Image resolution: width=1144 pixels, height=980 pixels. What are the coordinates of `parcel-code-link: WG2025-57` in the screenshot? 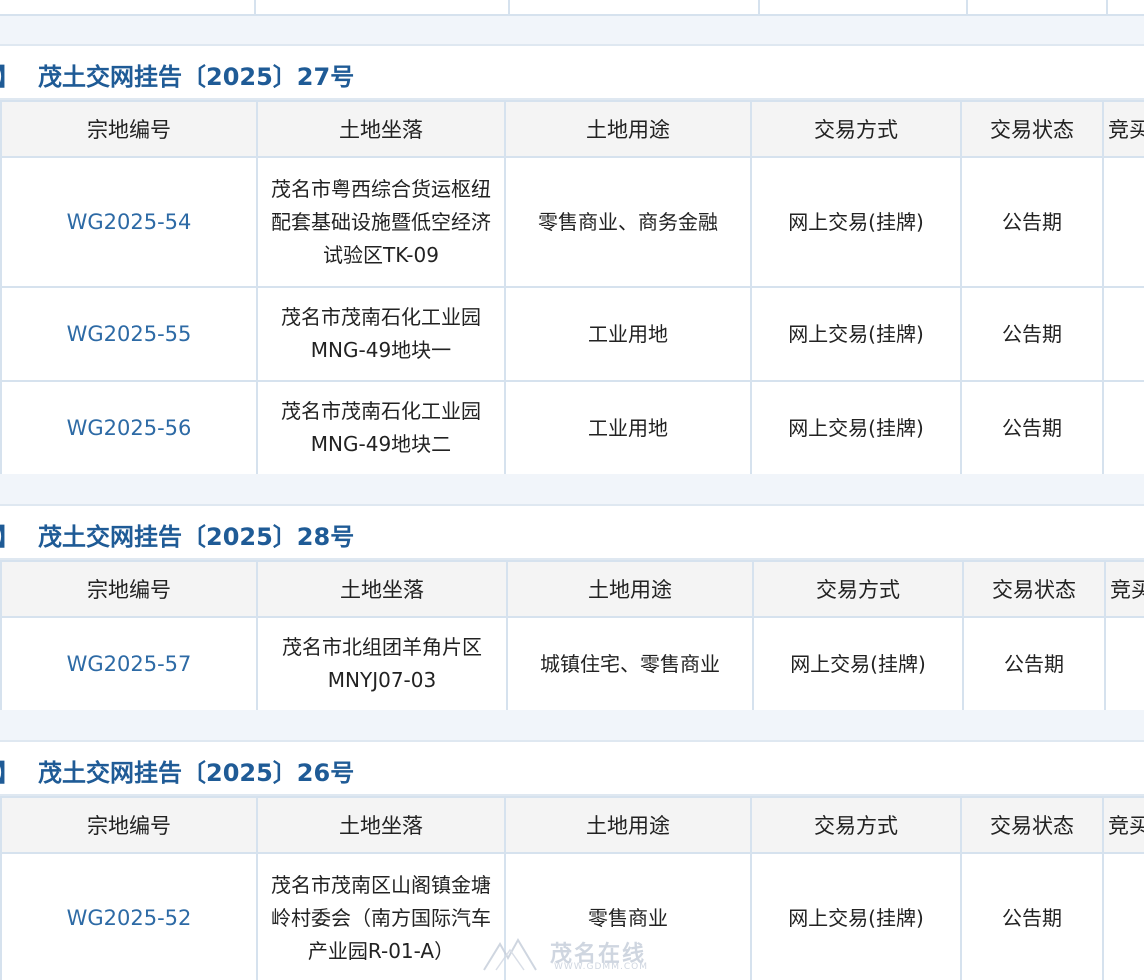 It's located at (129, 664).